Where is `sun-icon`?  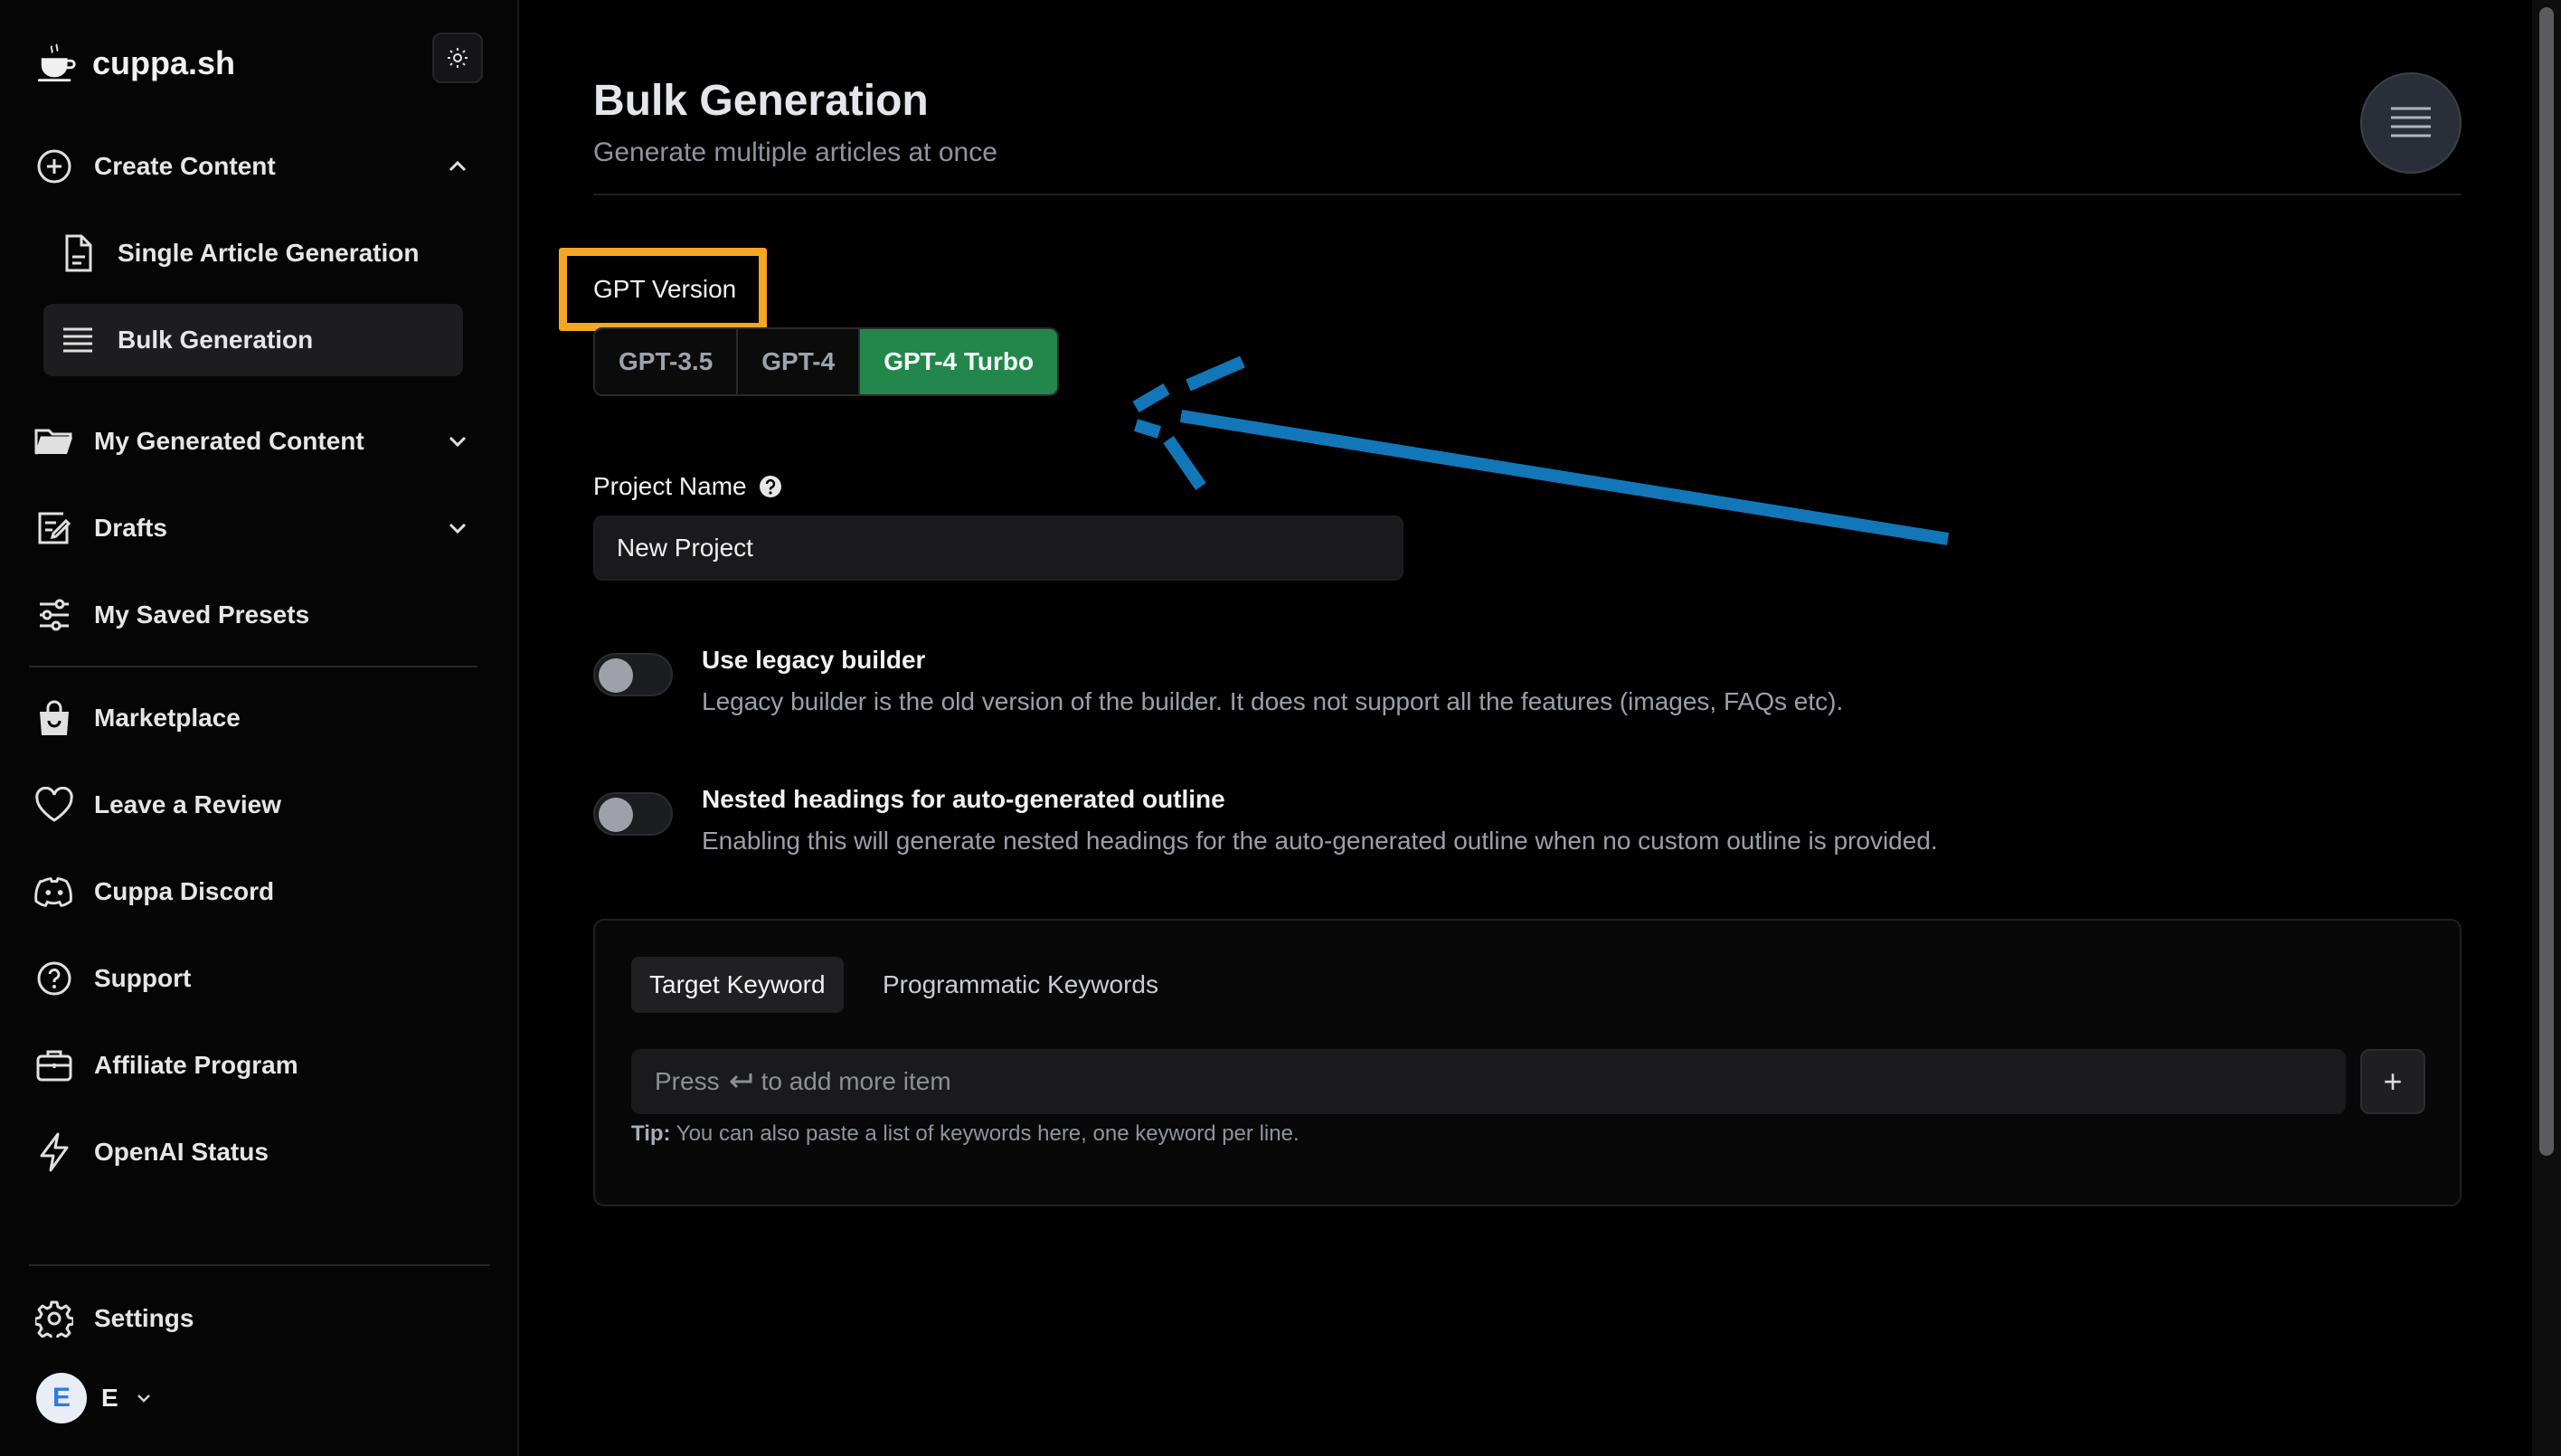 sun-icon is located at coordinates (458, 58).